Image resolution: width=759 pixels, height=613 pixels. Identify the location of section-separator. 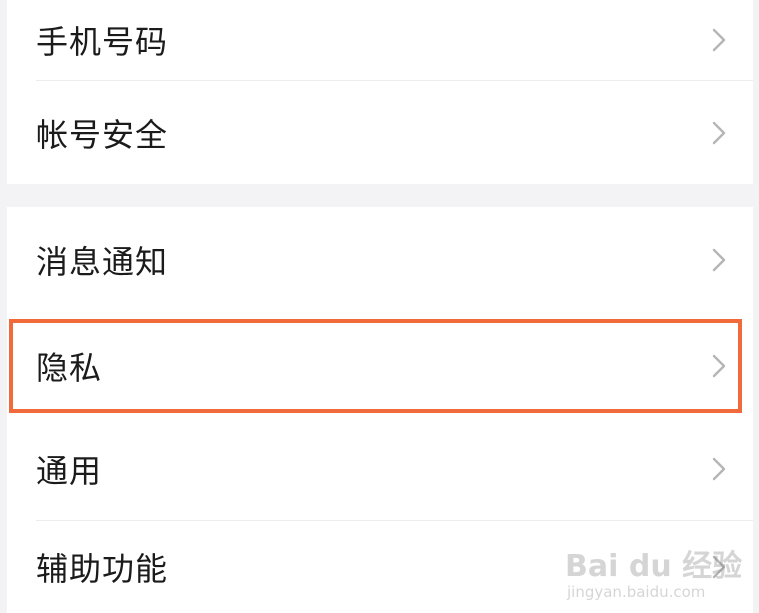
(380, 195).